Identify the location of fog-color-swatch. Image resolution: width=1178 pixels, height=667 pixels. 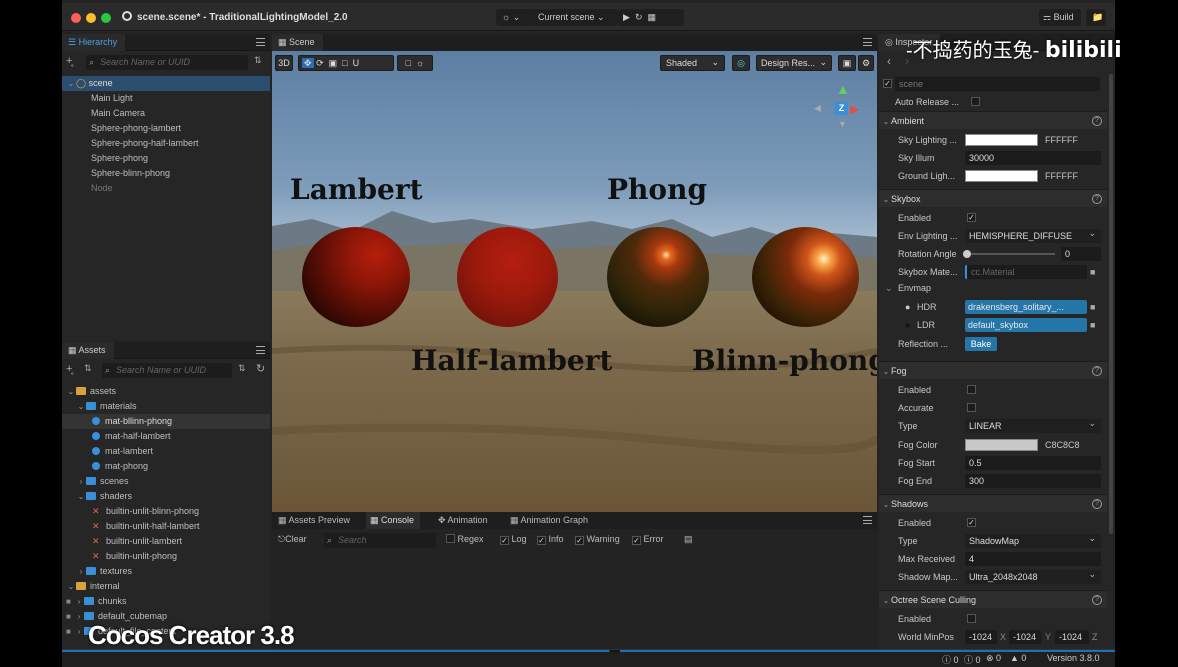
(1001, 445).